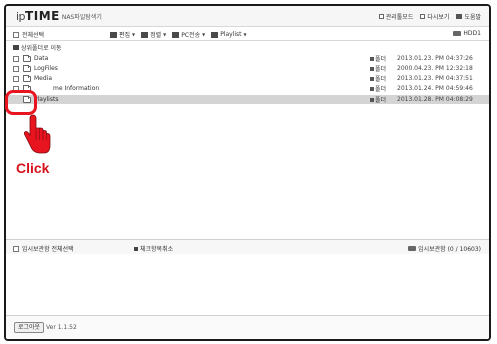 The height and width of the screenshot is (344, 497). Describe the element at coordinates (145, 34) in the screenshot. I see `sort-icon` at that location.